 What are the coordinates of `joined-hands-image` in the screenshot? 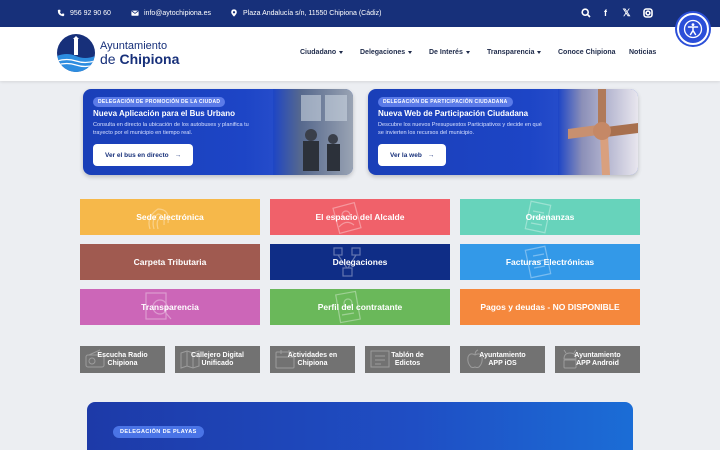 It's located at (598, 132).